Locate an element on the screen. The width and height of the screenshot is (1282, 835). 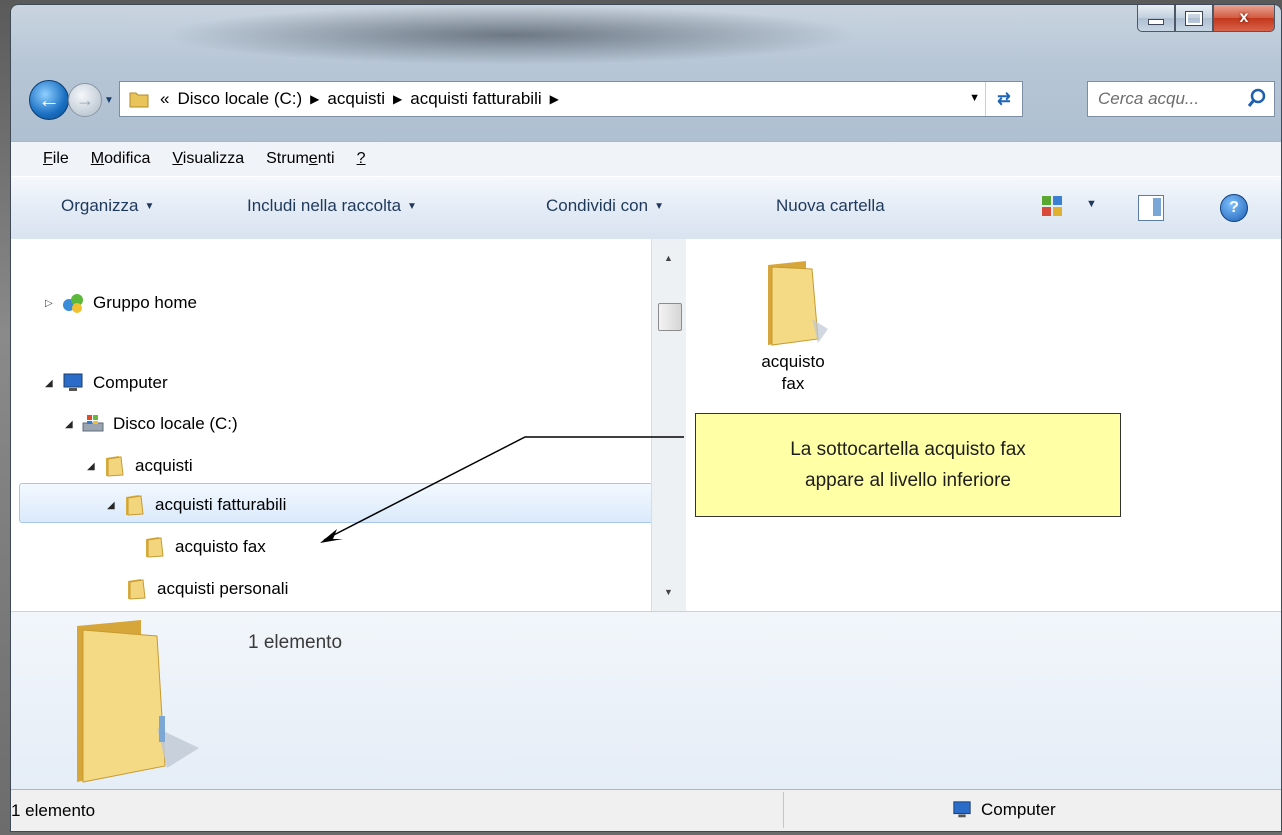
drive-icon is located at coordinates (93, 423).